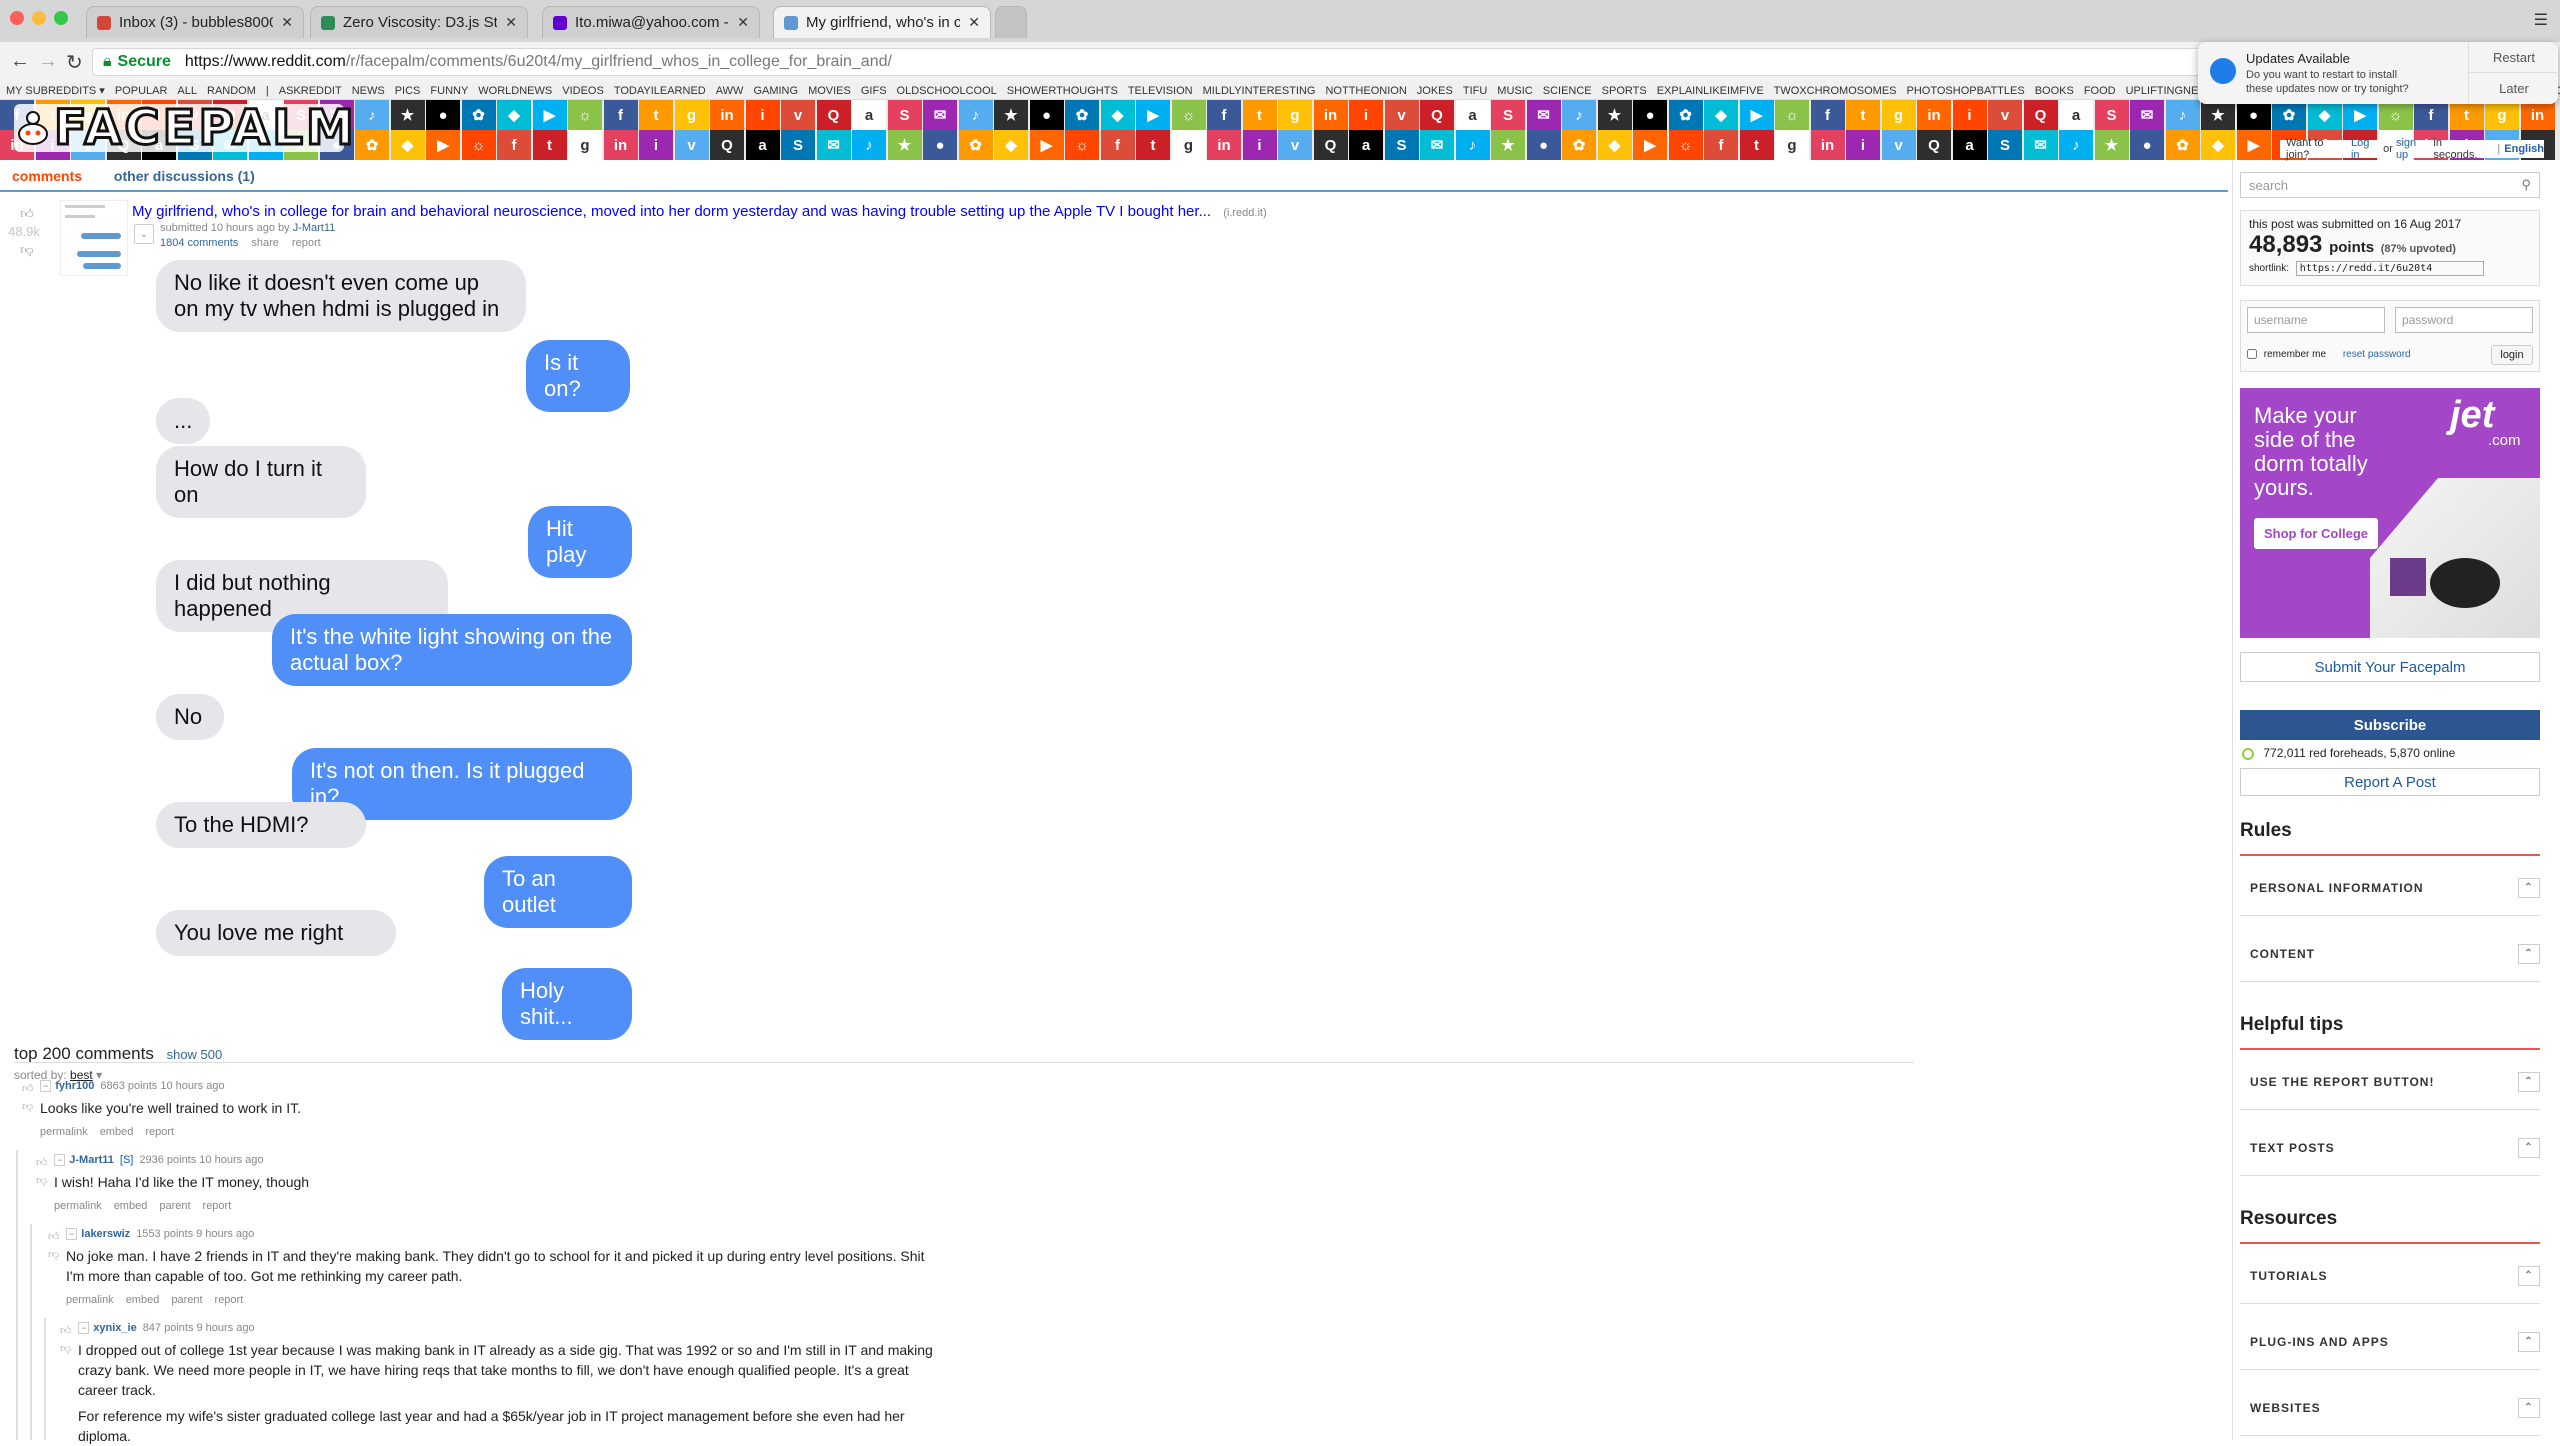  What do you see at coordinates (2390, 1342) in the screenshot?
I see `sidebar-rule-item: PLUG-INS AND APPS ⌃` at bounding box center [2390, 1342].